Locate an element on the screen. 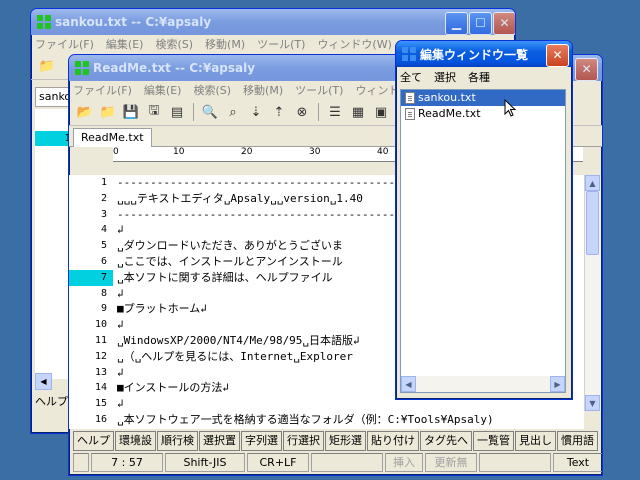  line-number: 8 is located at coordinates (103, 293).